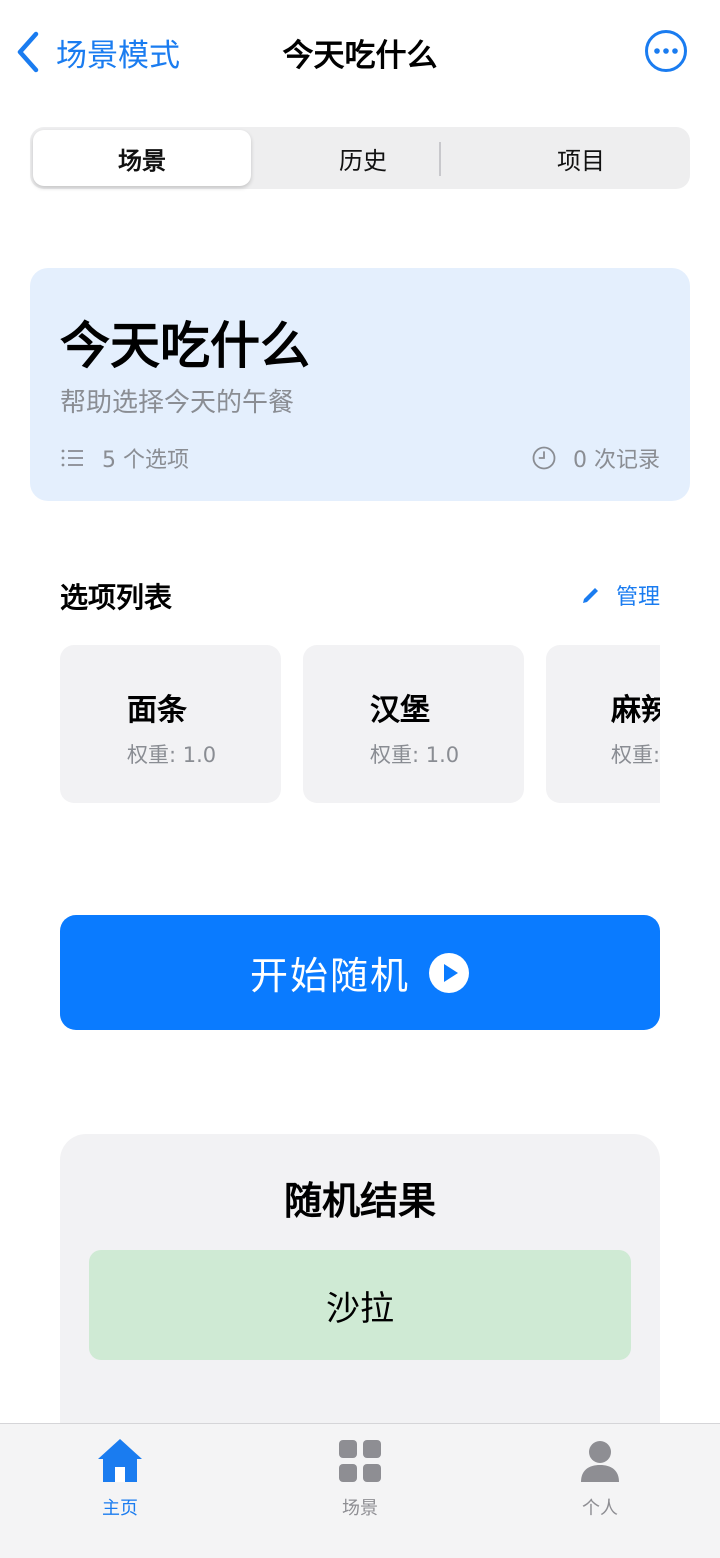 The image size is (720, 1558). I want to click on tab-home: 主页, so click(120, 1486).